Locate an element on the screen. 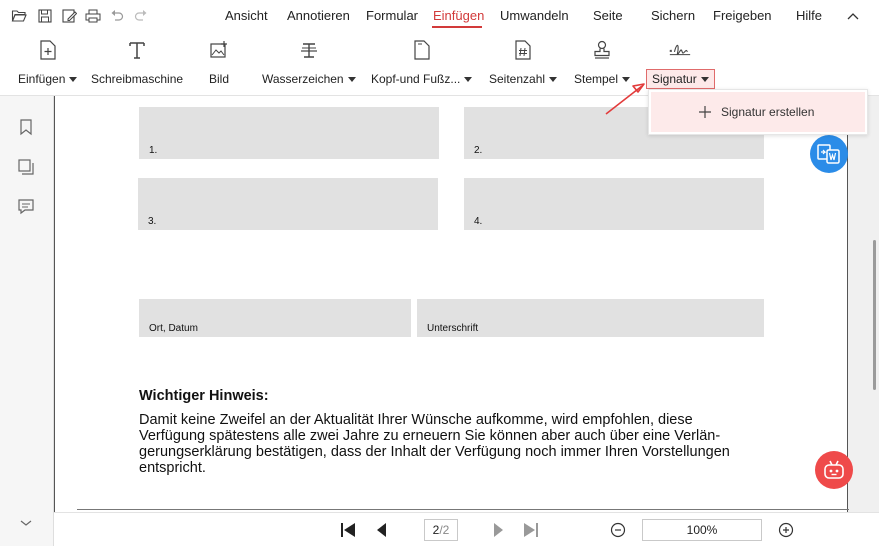 The width and height of the screenshot is (879, 546). thumbnails-icon is located at coordinates (27, 168).